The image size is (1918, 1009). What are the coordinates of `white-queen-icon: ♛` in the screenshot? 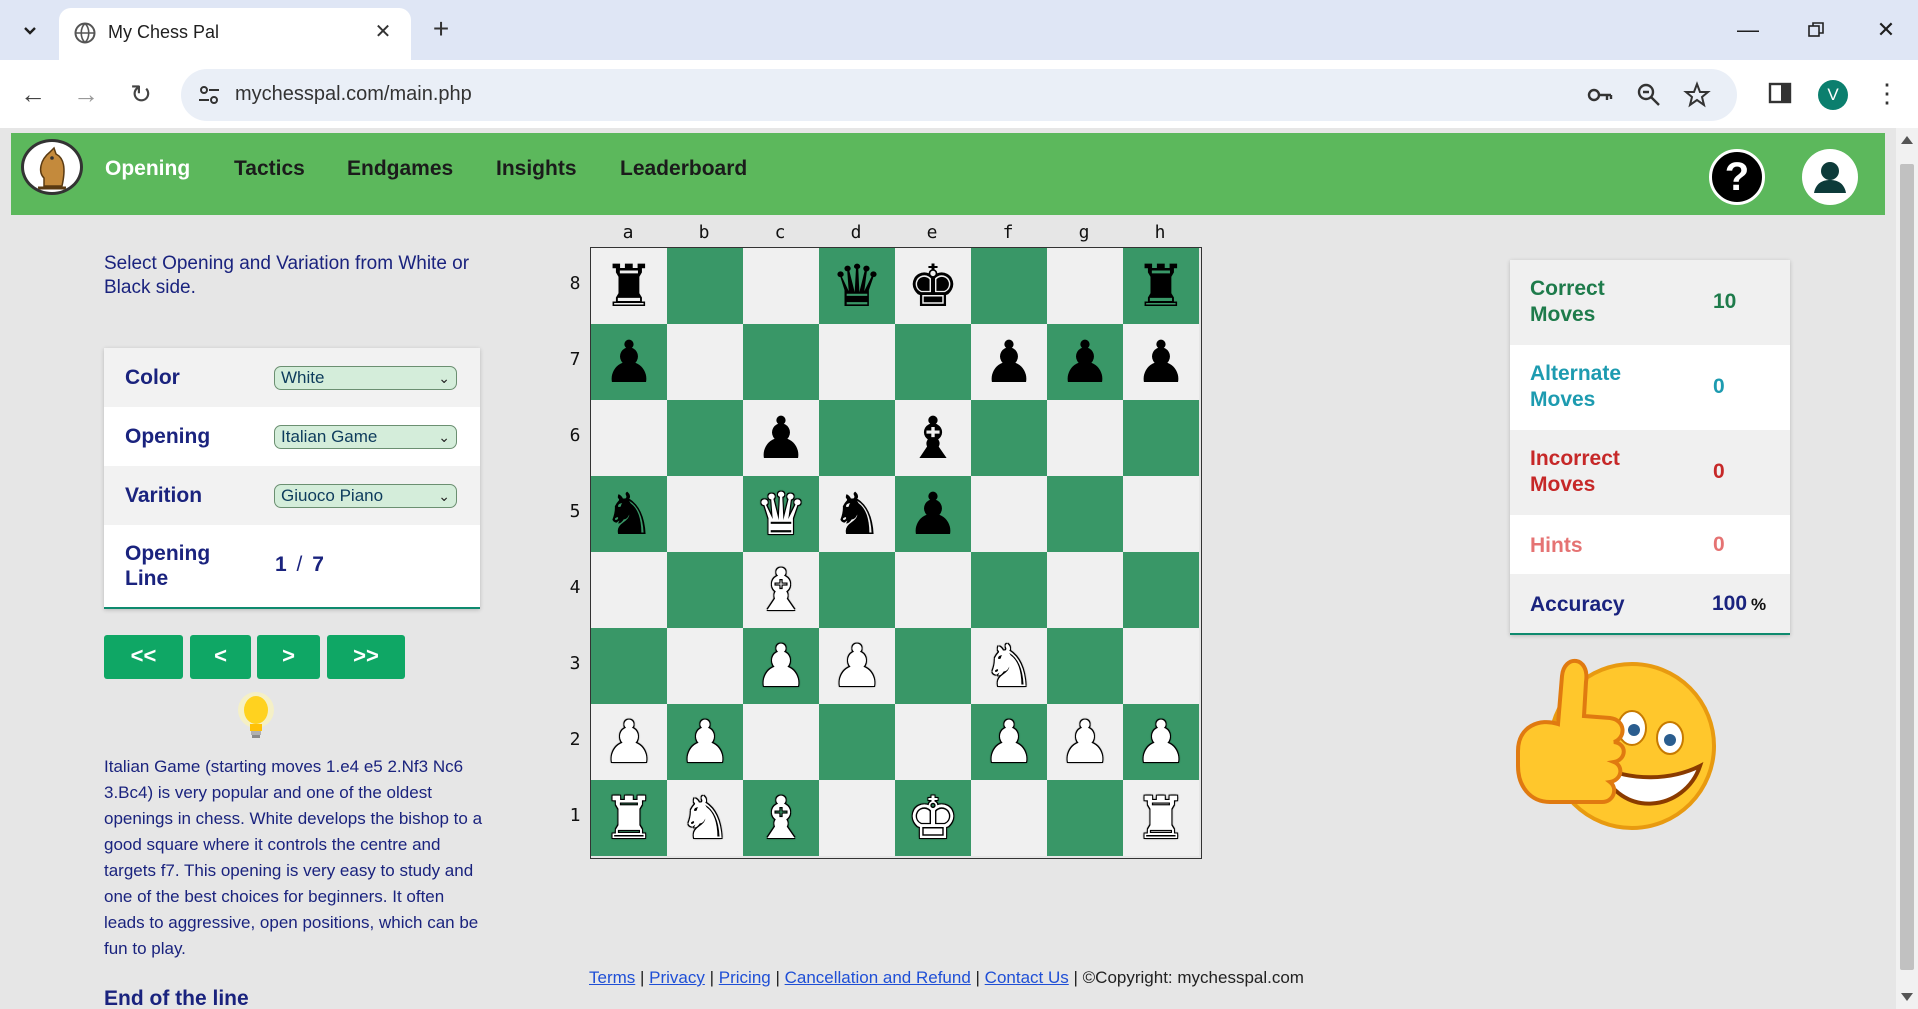 It's located at (781, 514).